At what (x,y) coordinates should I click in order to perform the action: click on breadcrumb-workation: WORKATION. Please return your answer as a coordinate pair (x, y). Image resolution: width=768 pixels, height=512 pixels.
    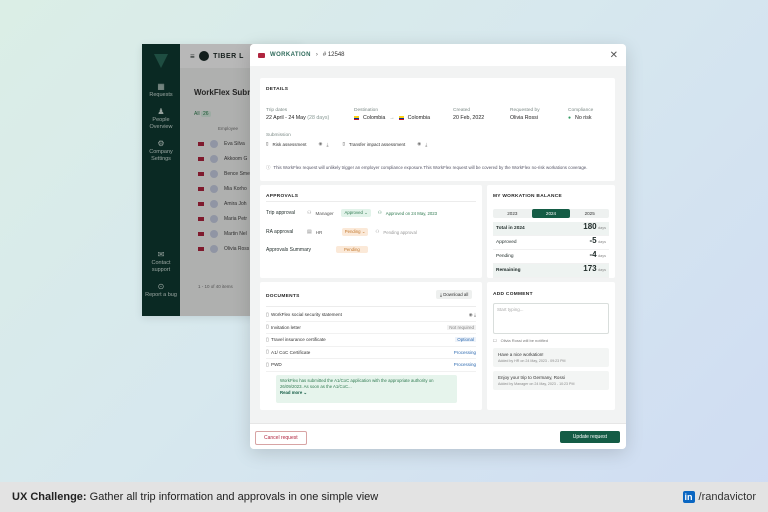
    Looking at the image, I should click on (290, 55).